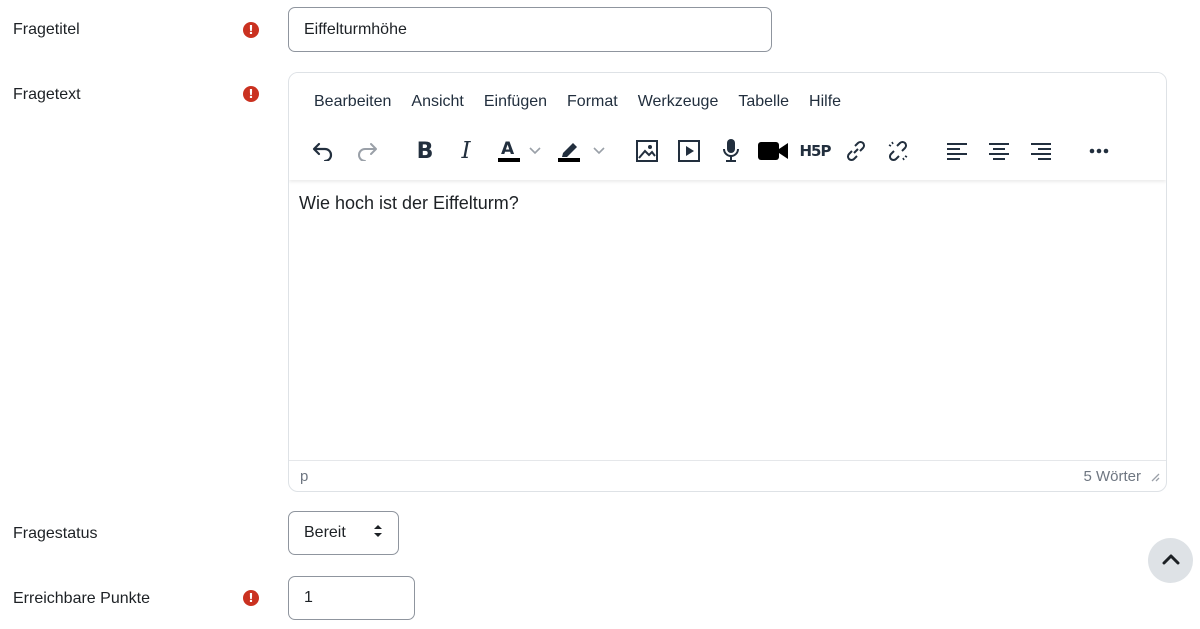 The width and height of the screenshot is (1200, 629). Describe the element at coordinates (1154, 477) in the screenshot. I see `resize-handle-icon` at that location.